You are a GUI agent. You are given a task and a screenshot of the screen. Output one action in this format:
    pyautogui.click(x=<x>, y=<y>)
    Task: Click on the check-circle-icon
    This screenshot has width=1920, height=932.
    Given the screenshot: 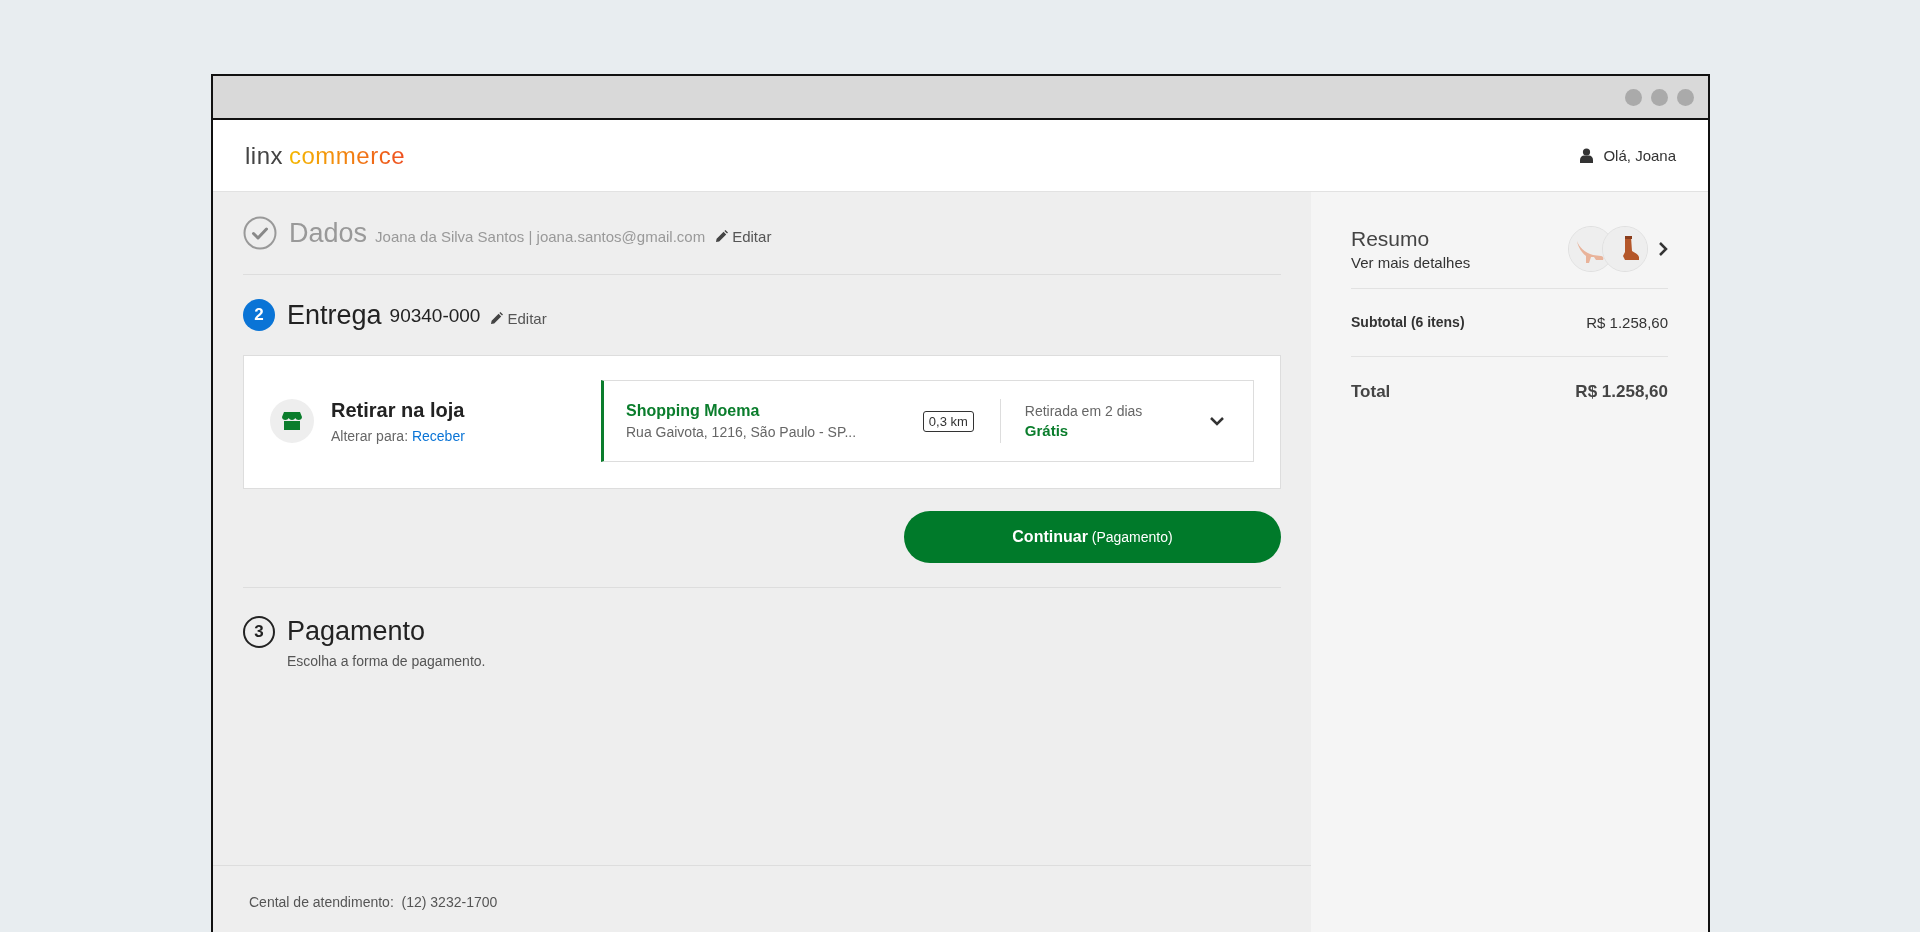 What is the action you would take?
    pyautogui.click(x=260, y=233)
    